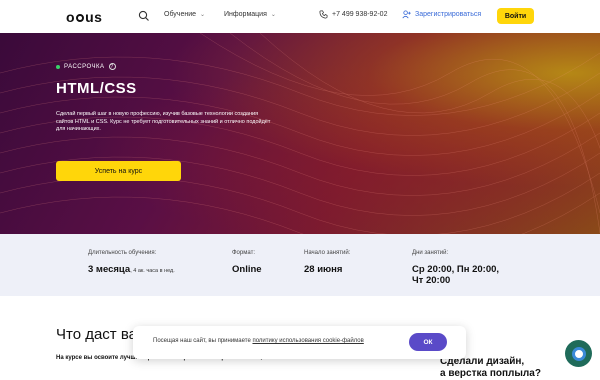 The height and width of the screenshot is (380, 600). What do you see at coordinates (307, 341) in the screenshot?
I see `cookie-policy-link: политику использования cookie-файлов` at bounding box center [307, 341].